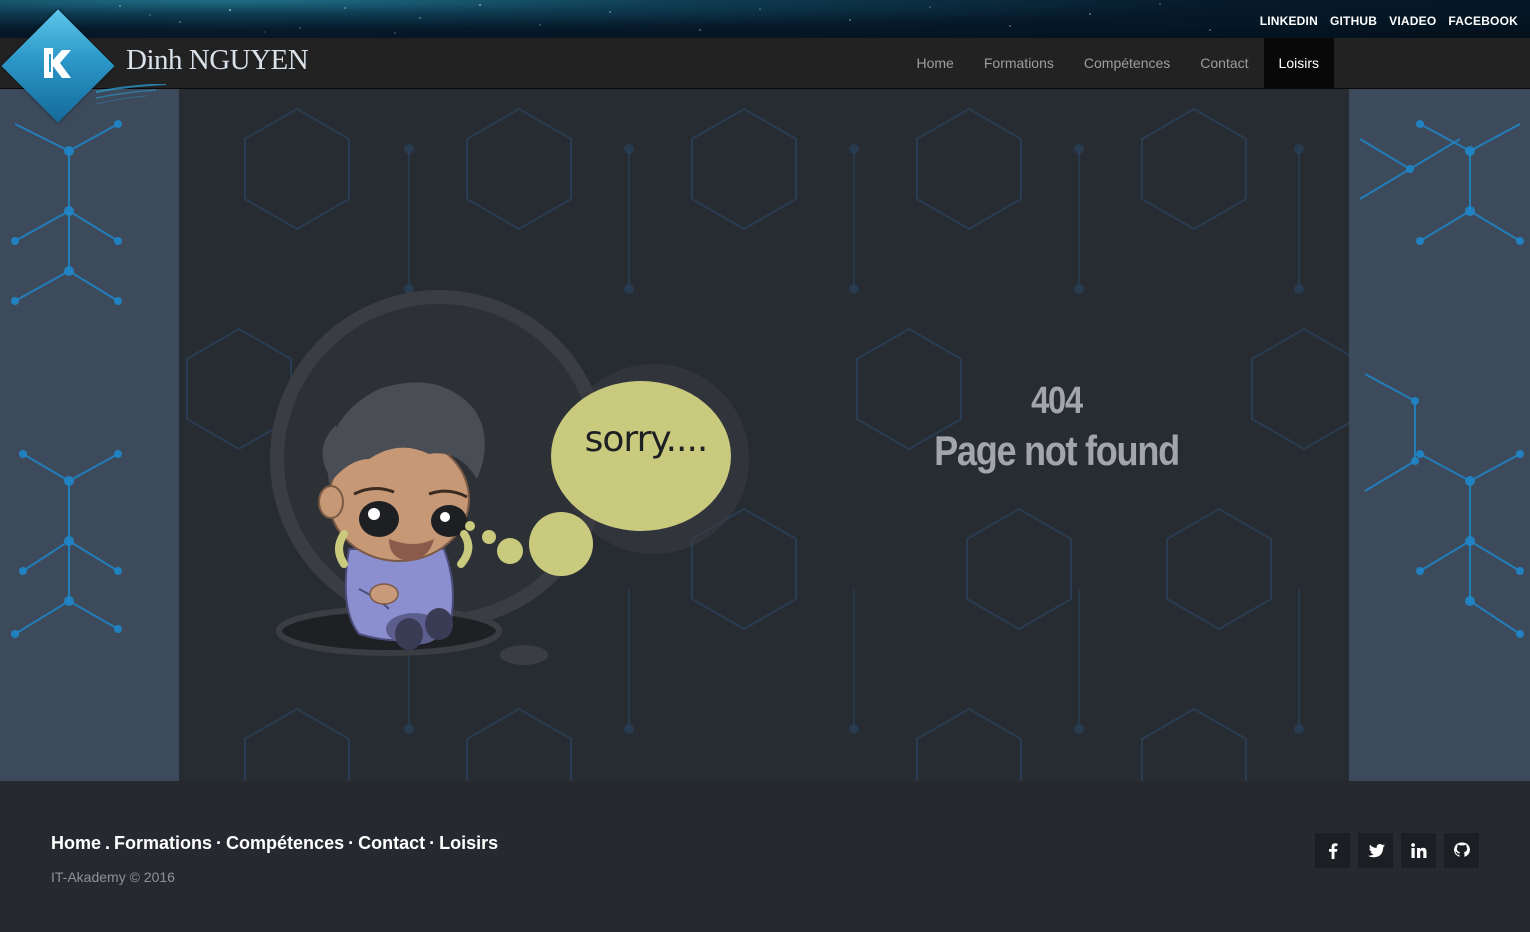 Image resolution: width=1530 pixels, height=932 pixels. I want to click on github-icon, so click(1461, 849).